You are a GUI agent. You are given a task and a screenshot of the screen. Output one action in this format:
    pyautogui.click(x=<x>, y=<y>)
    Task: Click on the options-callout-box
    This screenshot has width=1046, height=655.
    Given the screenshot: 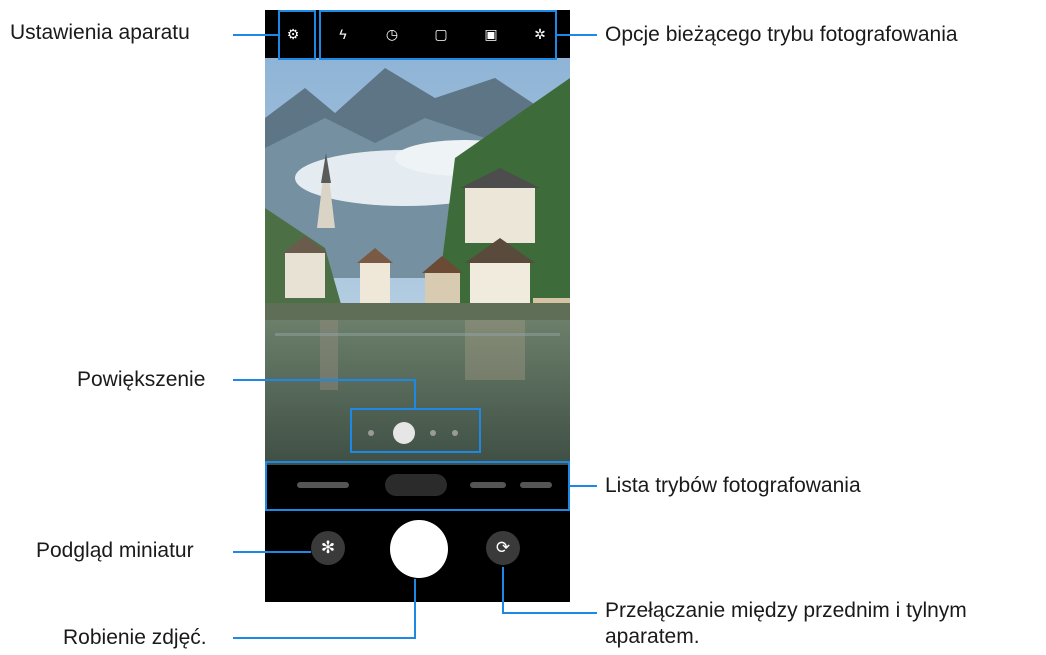 What is the action you would take?
    pyautogui.click(x=438, y=35)
    